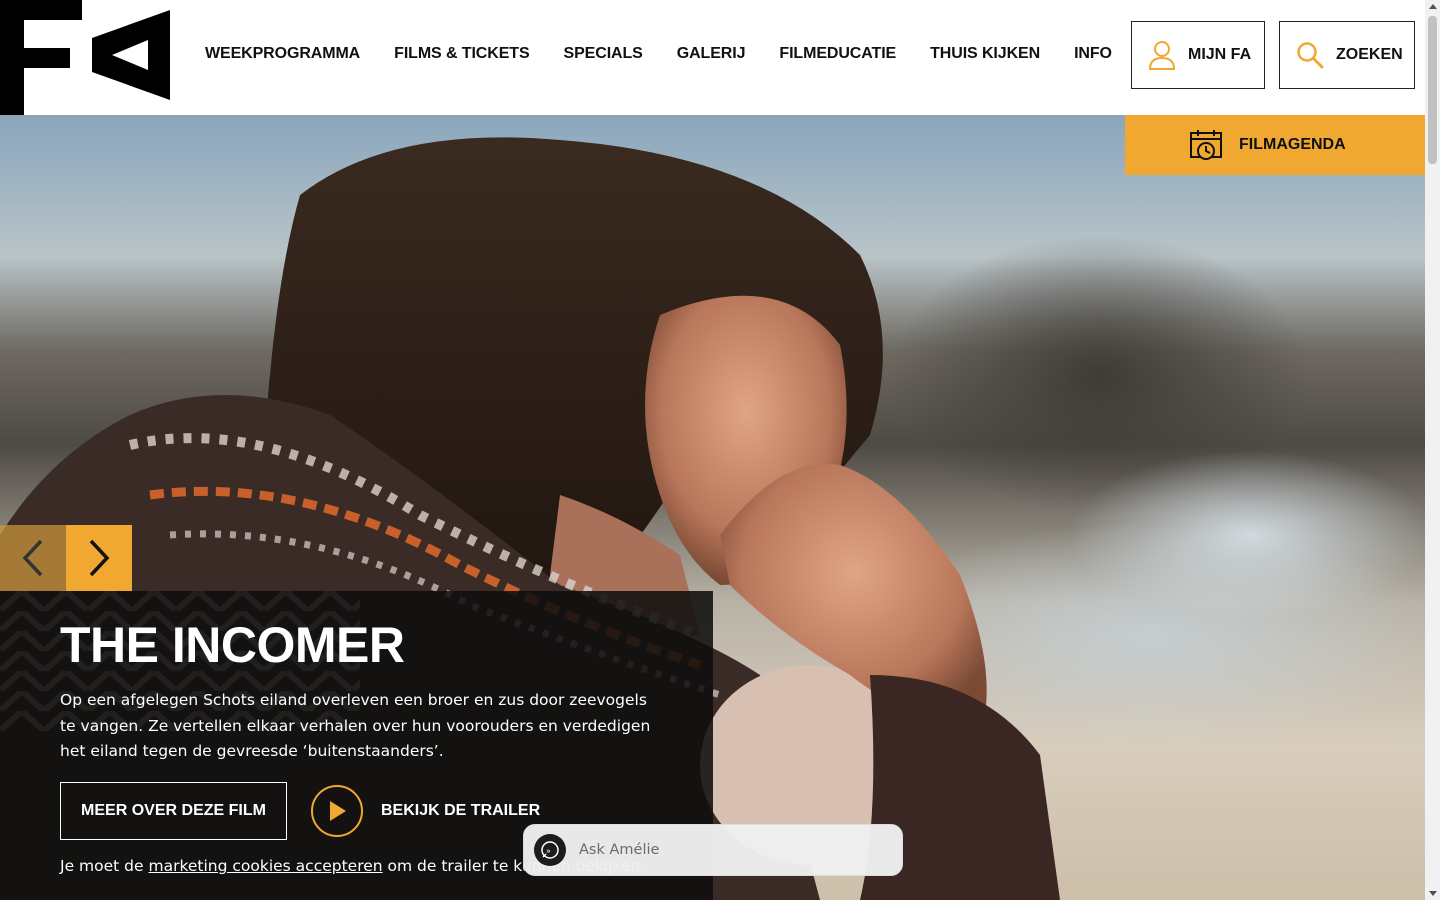  I want to click on trailer-label: BEKIJK DE TRAILER, so click(461, 810).